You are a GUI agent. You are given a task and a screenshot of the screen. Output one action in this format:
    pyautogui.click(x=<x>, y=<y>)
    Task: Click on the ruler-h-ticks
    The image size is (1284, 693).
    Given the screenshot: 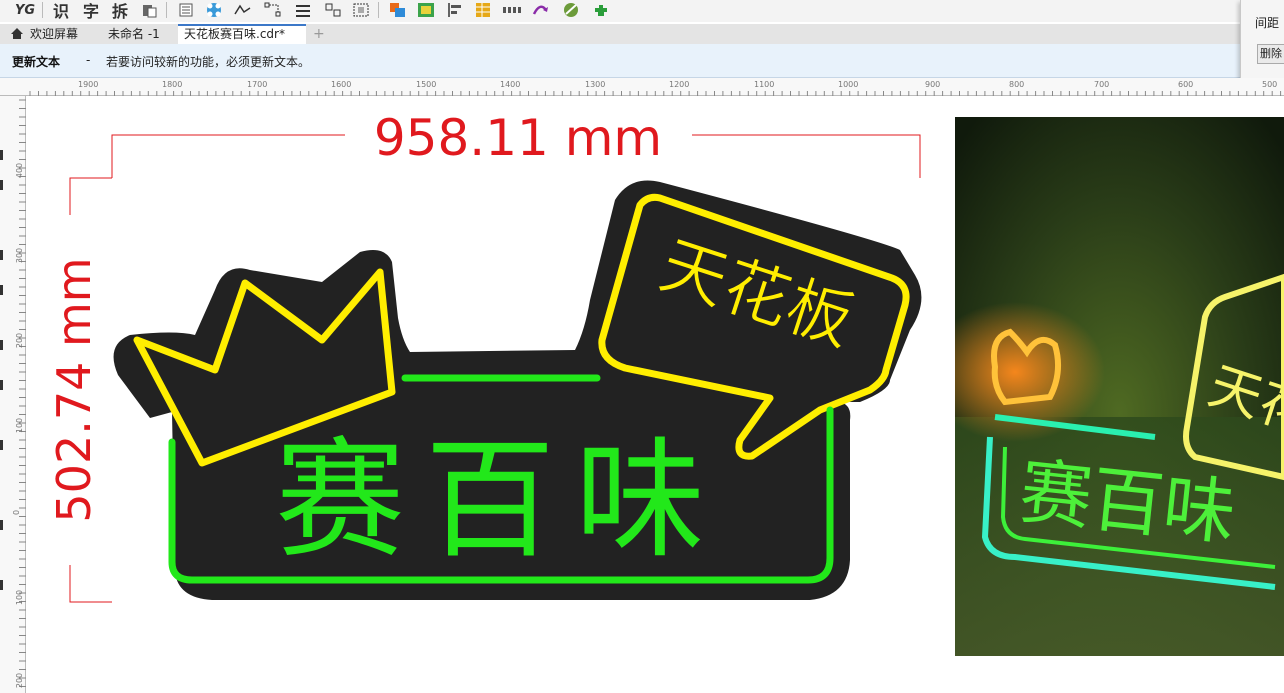 What is the action you would take?
    pyautogui.click(x=655, y=93)
    